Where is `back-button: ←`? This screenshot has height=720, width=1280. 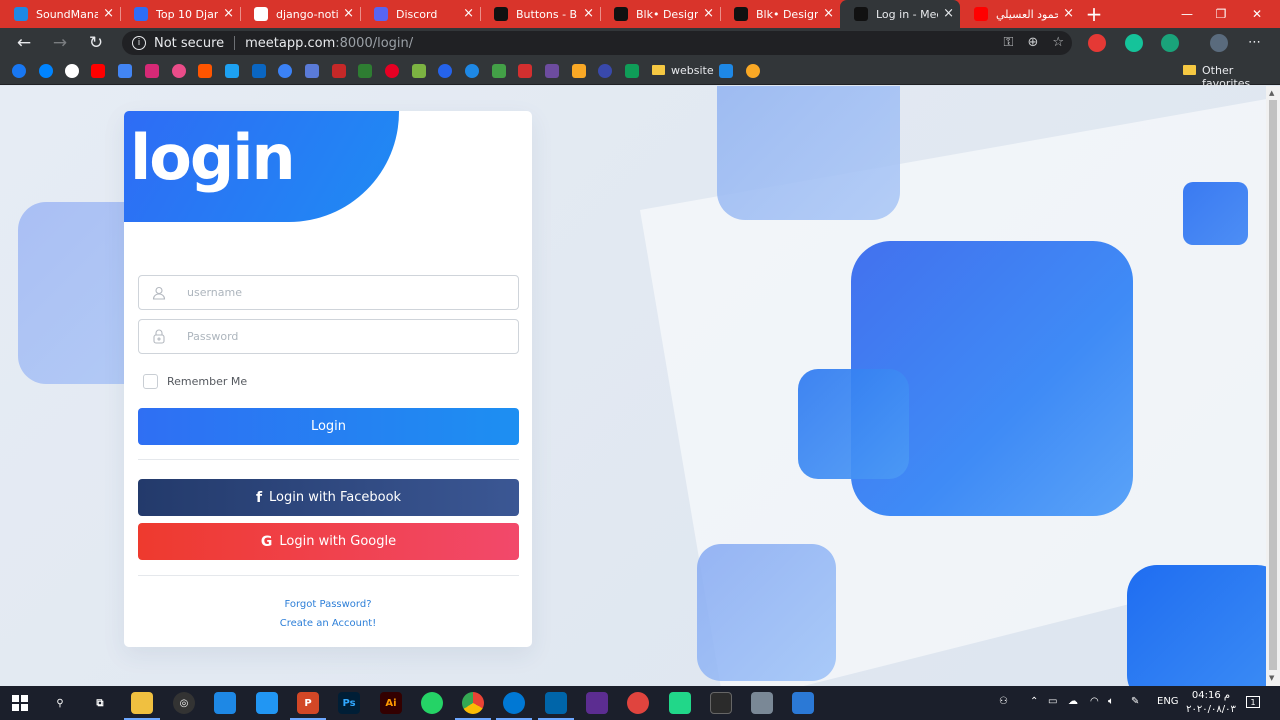
back-button: ← is located at coordinates (24, 43).